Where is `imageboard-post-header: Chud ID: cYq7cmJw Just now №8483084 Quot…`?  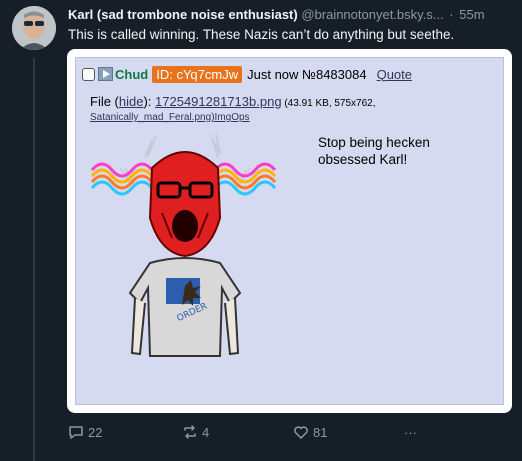
imageboard-post-header: Chud ID: cYq7cmJw Just now №8483084 Quot… is located at coordinates (247, 74).